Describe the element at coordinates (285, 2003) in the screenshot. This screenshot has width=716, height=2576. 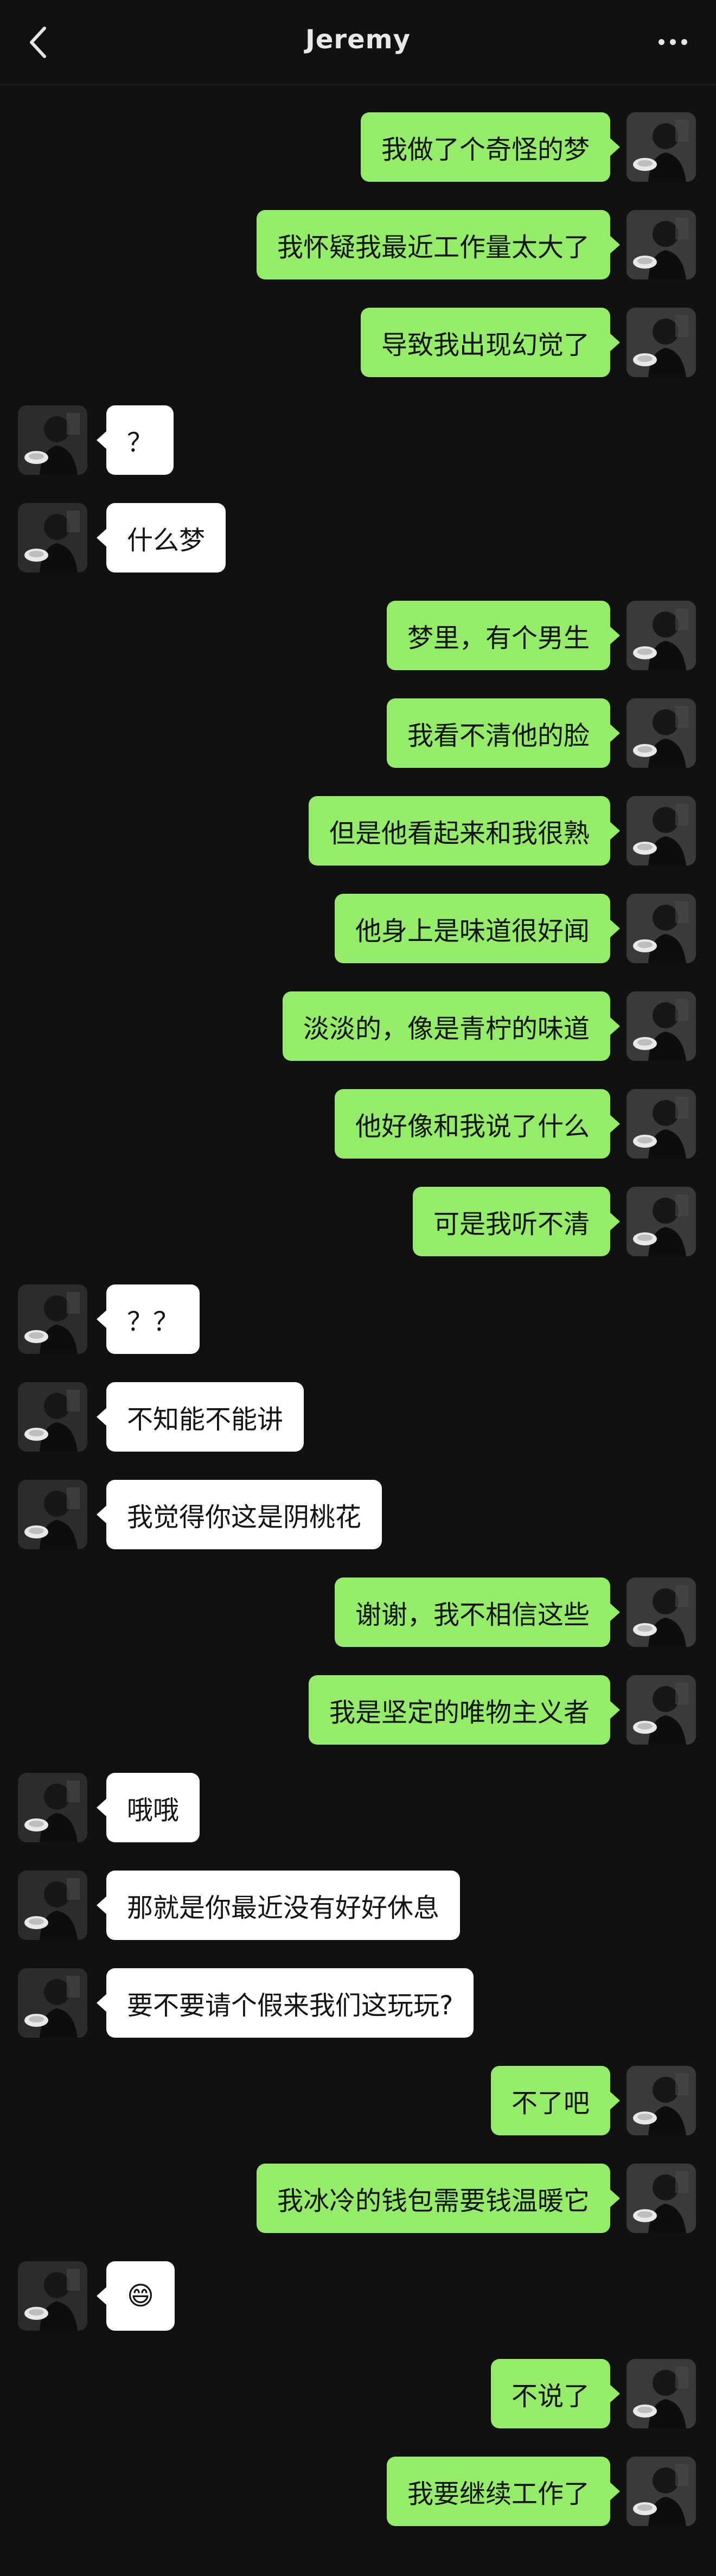
I see `message-bubble: 要不要请个假来我们这玩玩?` at that location.